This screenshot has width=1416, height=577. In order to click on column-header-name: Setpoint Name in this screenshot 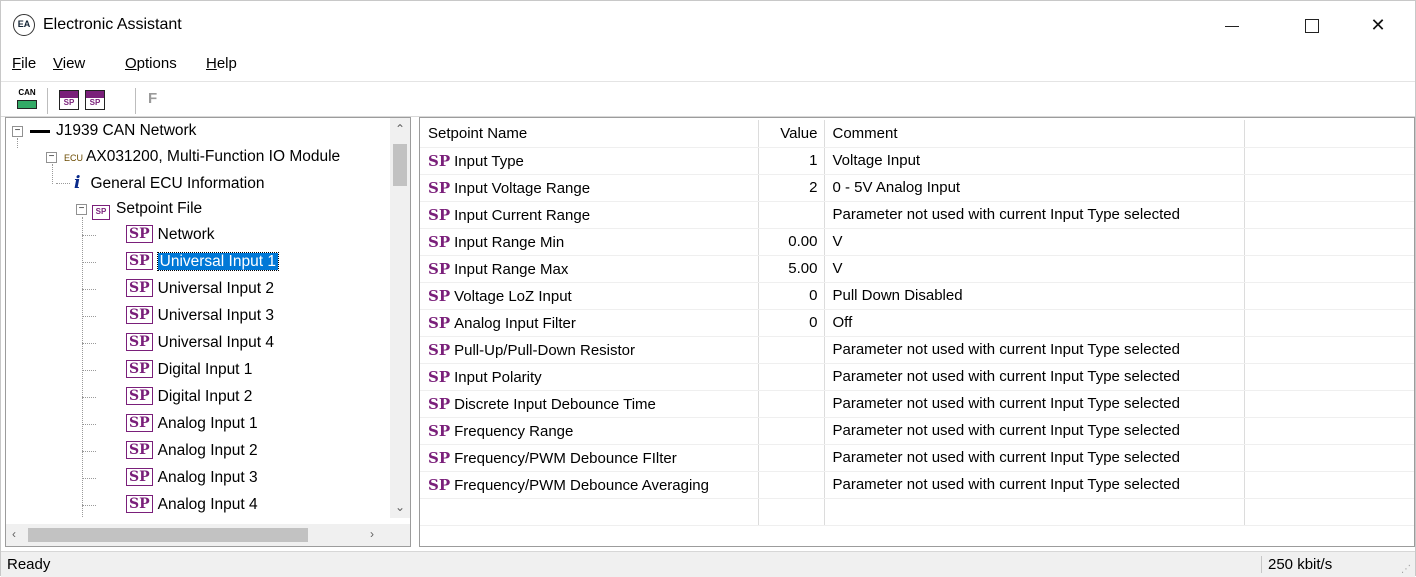, I will do `click(589, 134)`.